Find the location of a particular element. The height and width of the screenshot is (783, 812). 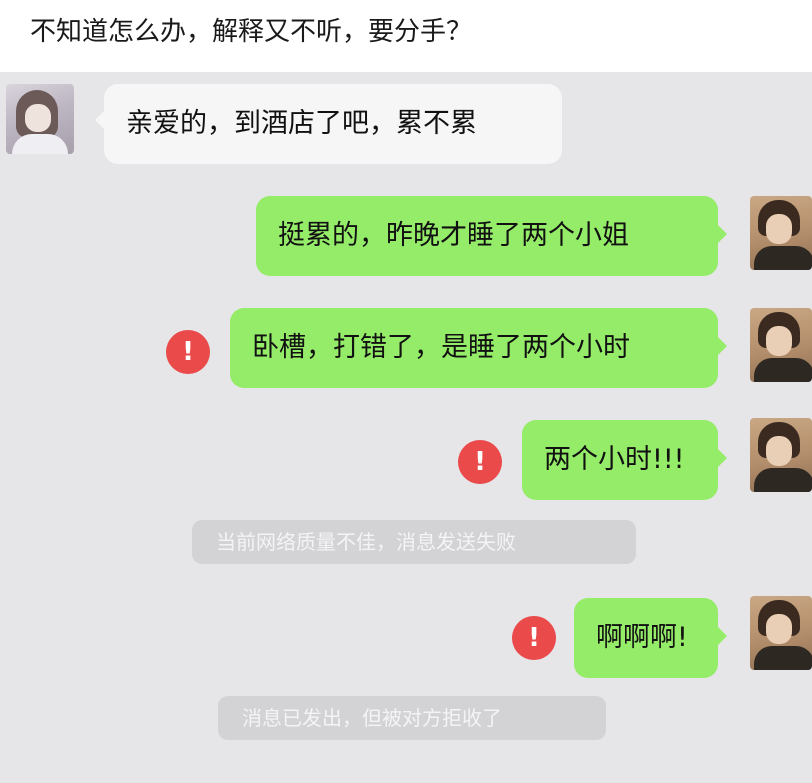

system-notice: 消息已发出，但被对方拒收了 is located at coordinates (412, 718).